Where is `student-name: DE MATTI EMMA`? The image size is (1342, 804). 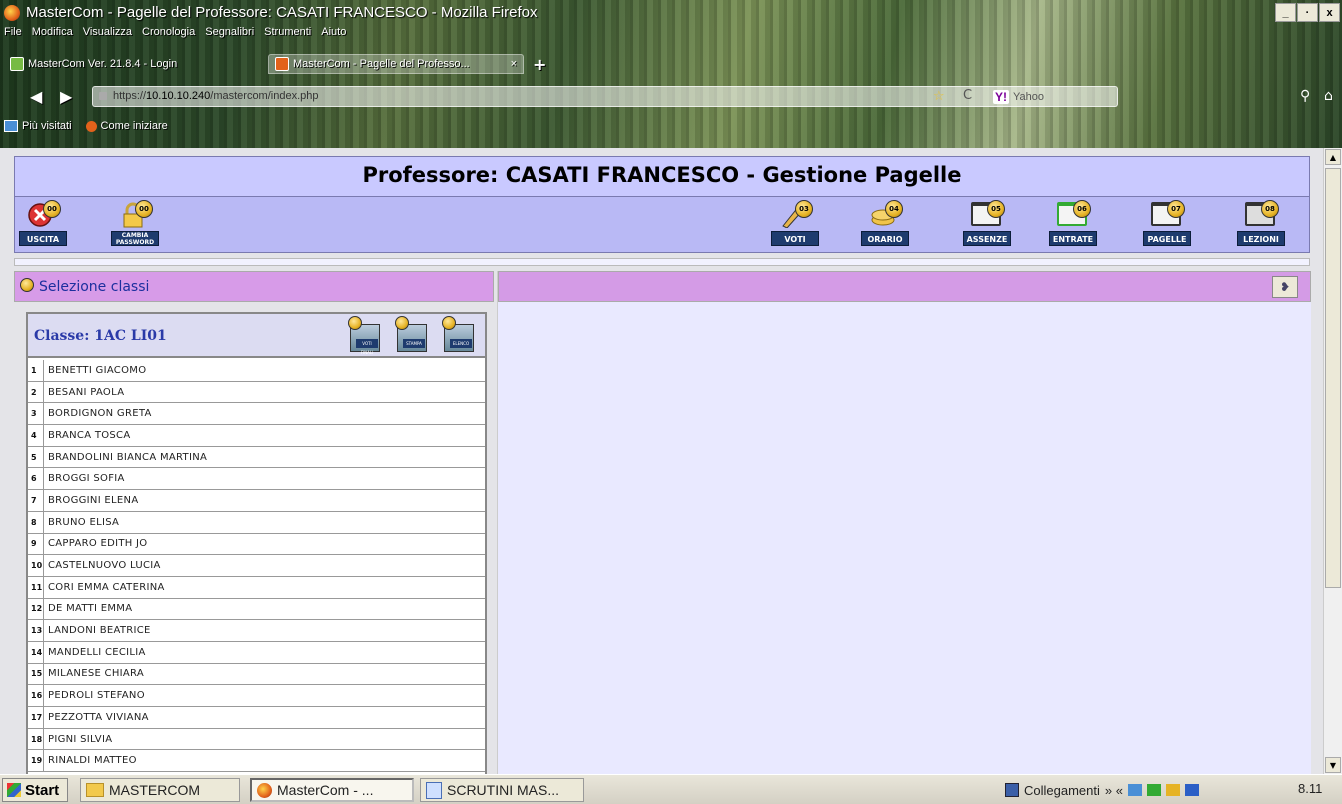
student-name: DE MATTI EMMA is located at coordinates (88, 608).